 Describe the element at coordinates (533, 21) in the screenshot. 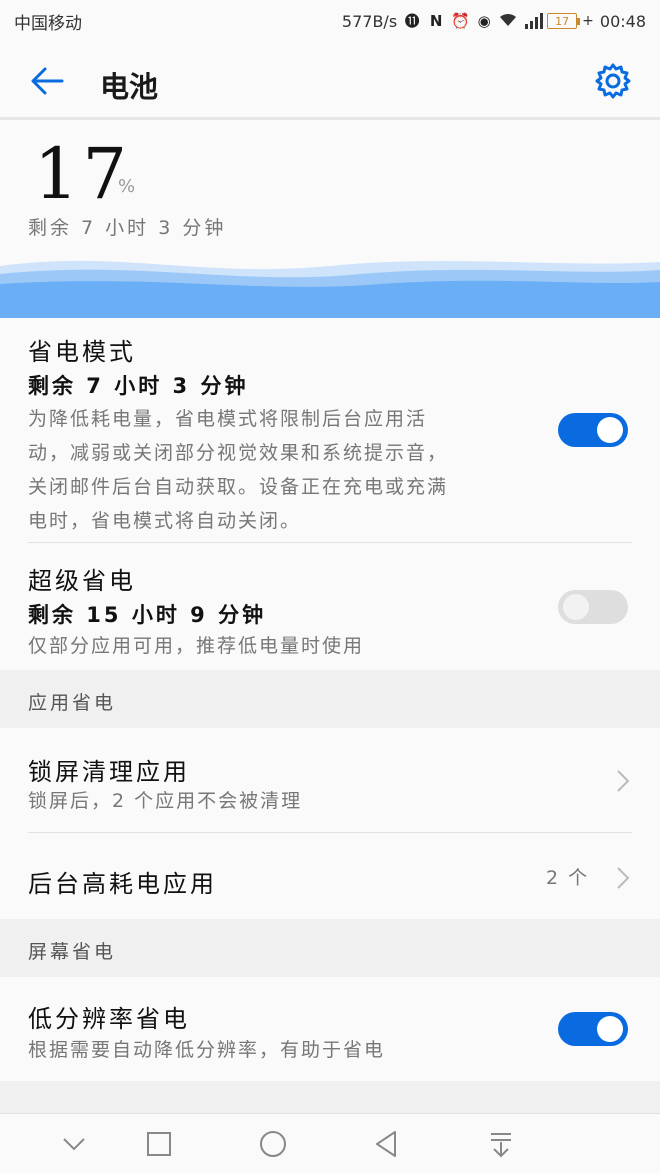

I see `signal-icon` at that location.